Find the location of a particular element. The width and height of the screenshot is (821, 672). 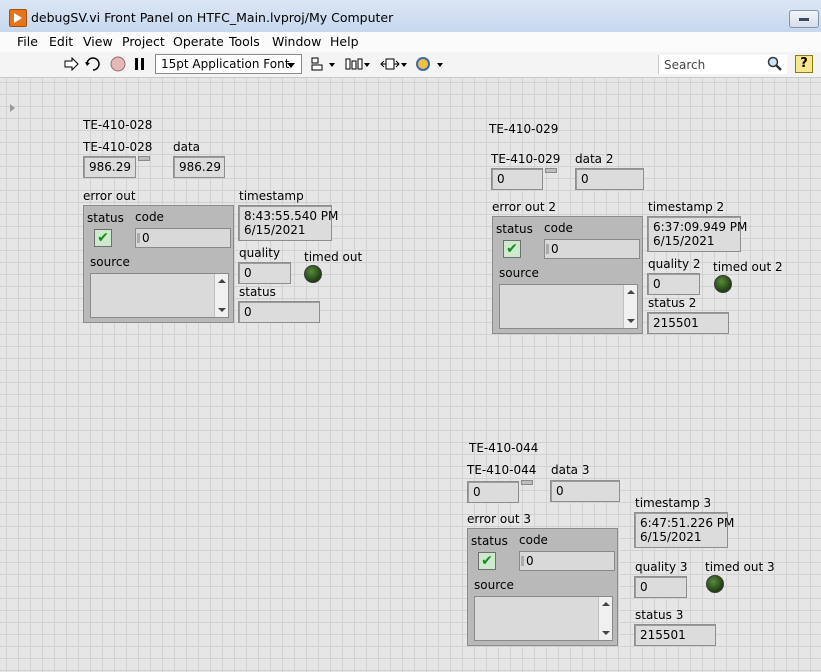

status-out-label: status is located at coordinates (257, 292).